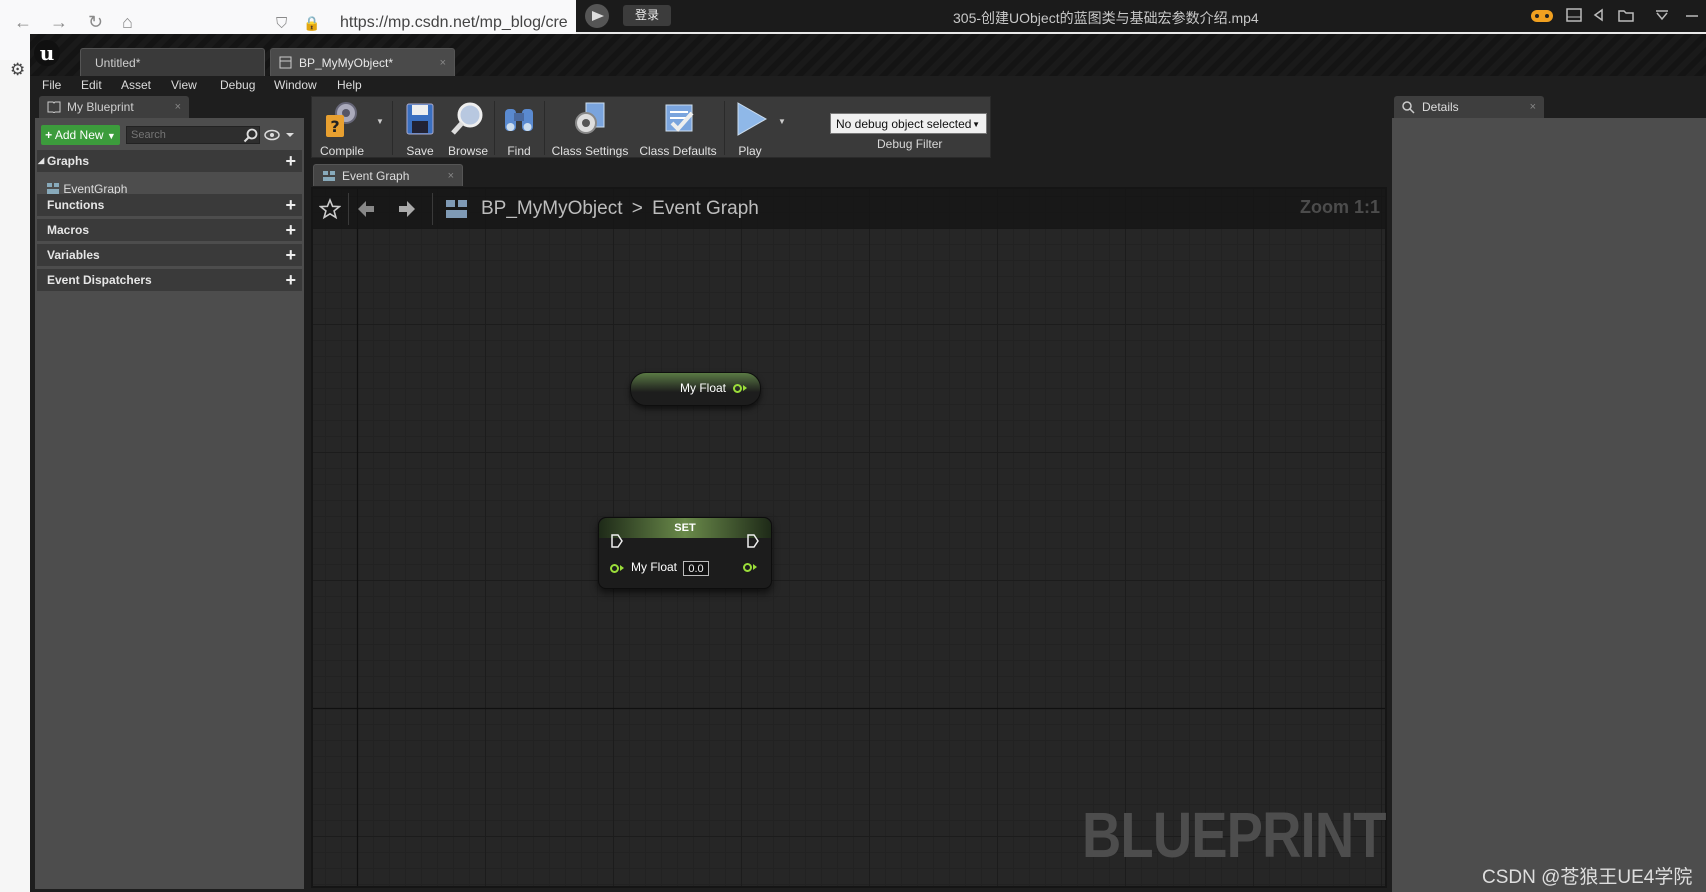 This screenshot has width=1706, height=892. Describe the element at coordinates (290, 230) in the screenshot. I see `add-macro-icon: +` at that location.